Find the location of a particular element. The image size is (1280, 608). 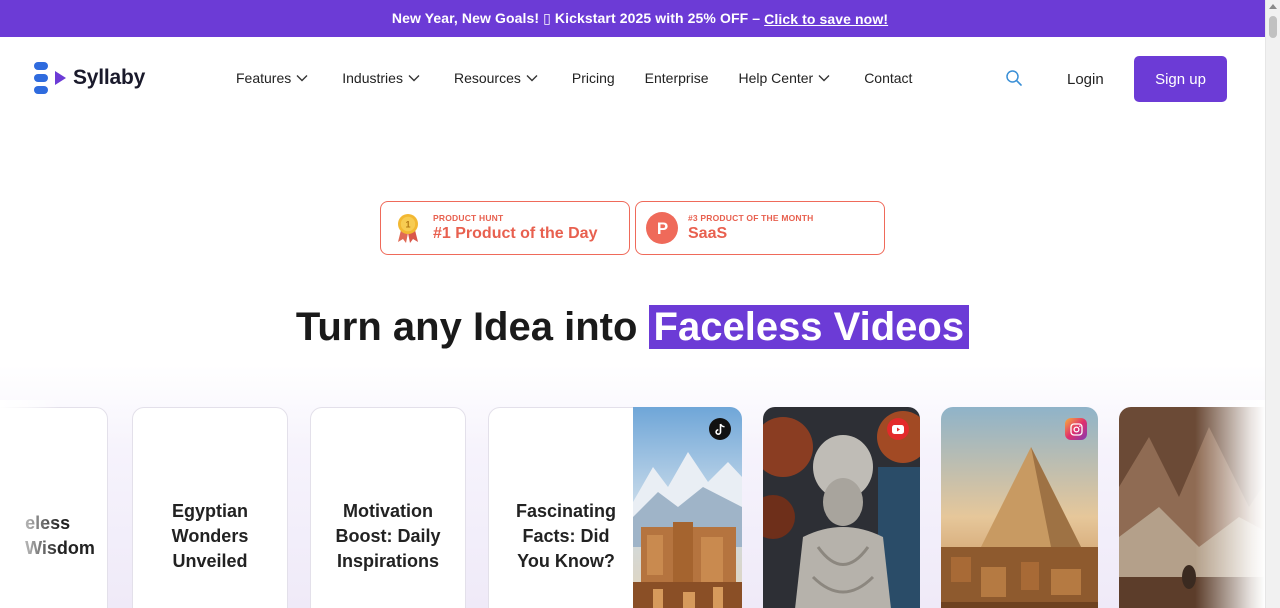

hero-title-plain: Turn any Idea into is located at coordinates (466, 327).